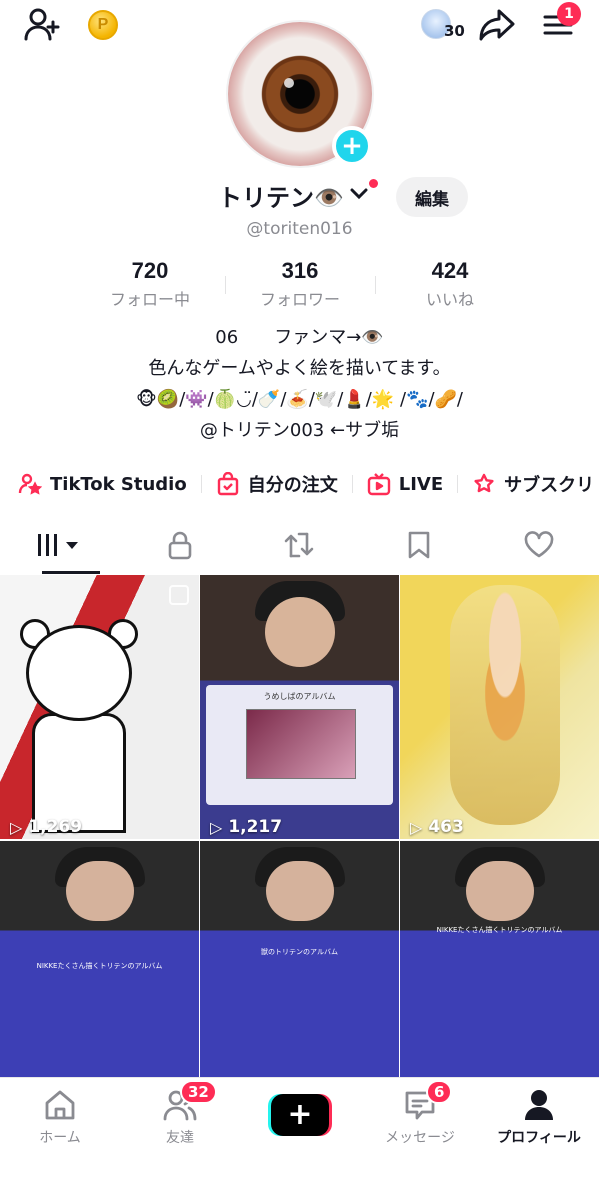 The height and width of the screenshot is (1200, 599). I want to click on menu-badge: 1, so click(569, 14).